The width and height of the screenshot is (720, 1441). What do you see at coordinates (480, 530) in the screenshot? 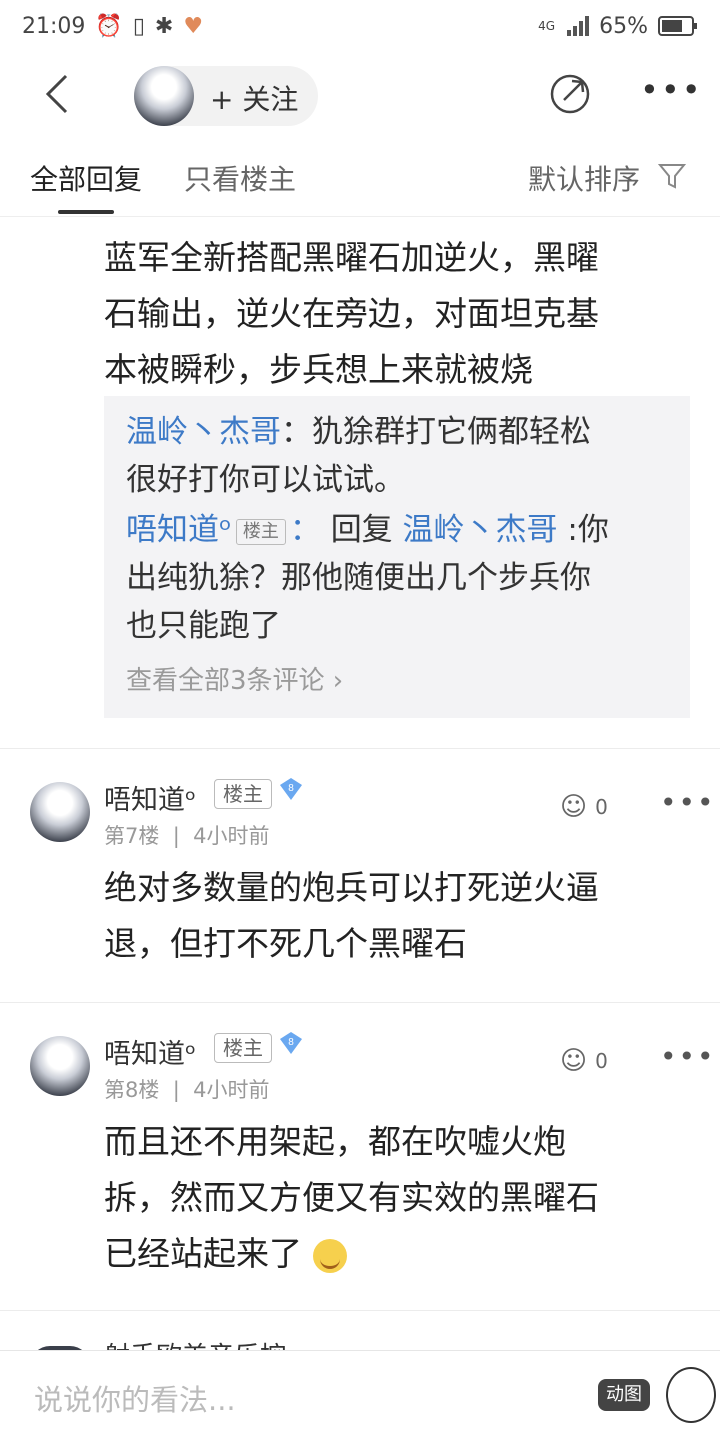
I see `reply-target: 温岭丶杰哥` at bounding box center [480, 530].